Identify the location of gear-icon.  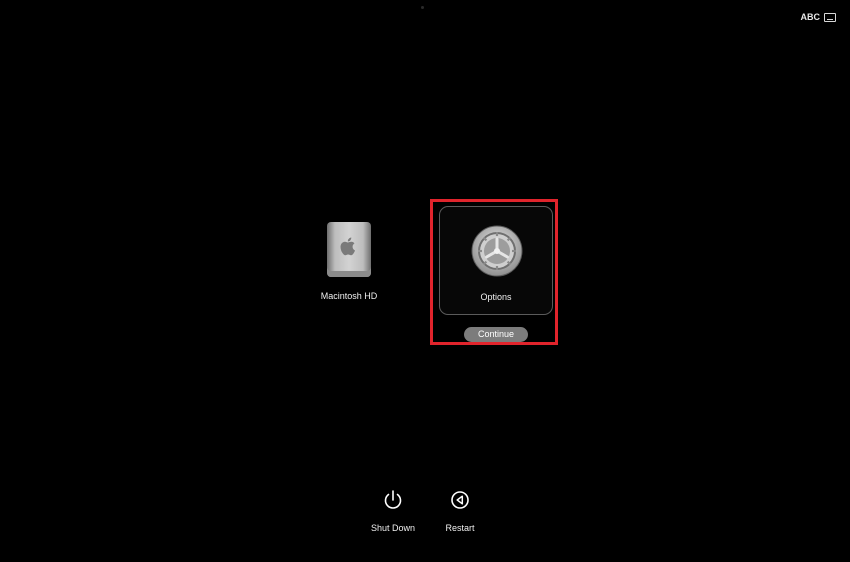
(497, 251).